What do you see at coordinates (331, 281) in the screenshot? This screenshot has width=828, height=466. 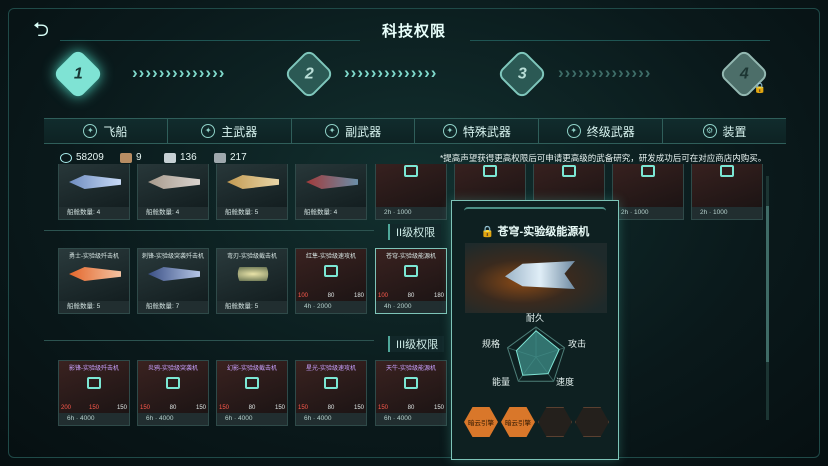 I see `tech-card-locked: 红隼-实验级速攻机 100 80 180 4h · 2000` at bounding box center [331, 281].